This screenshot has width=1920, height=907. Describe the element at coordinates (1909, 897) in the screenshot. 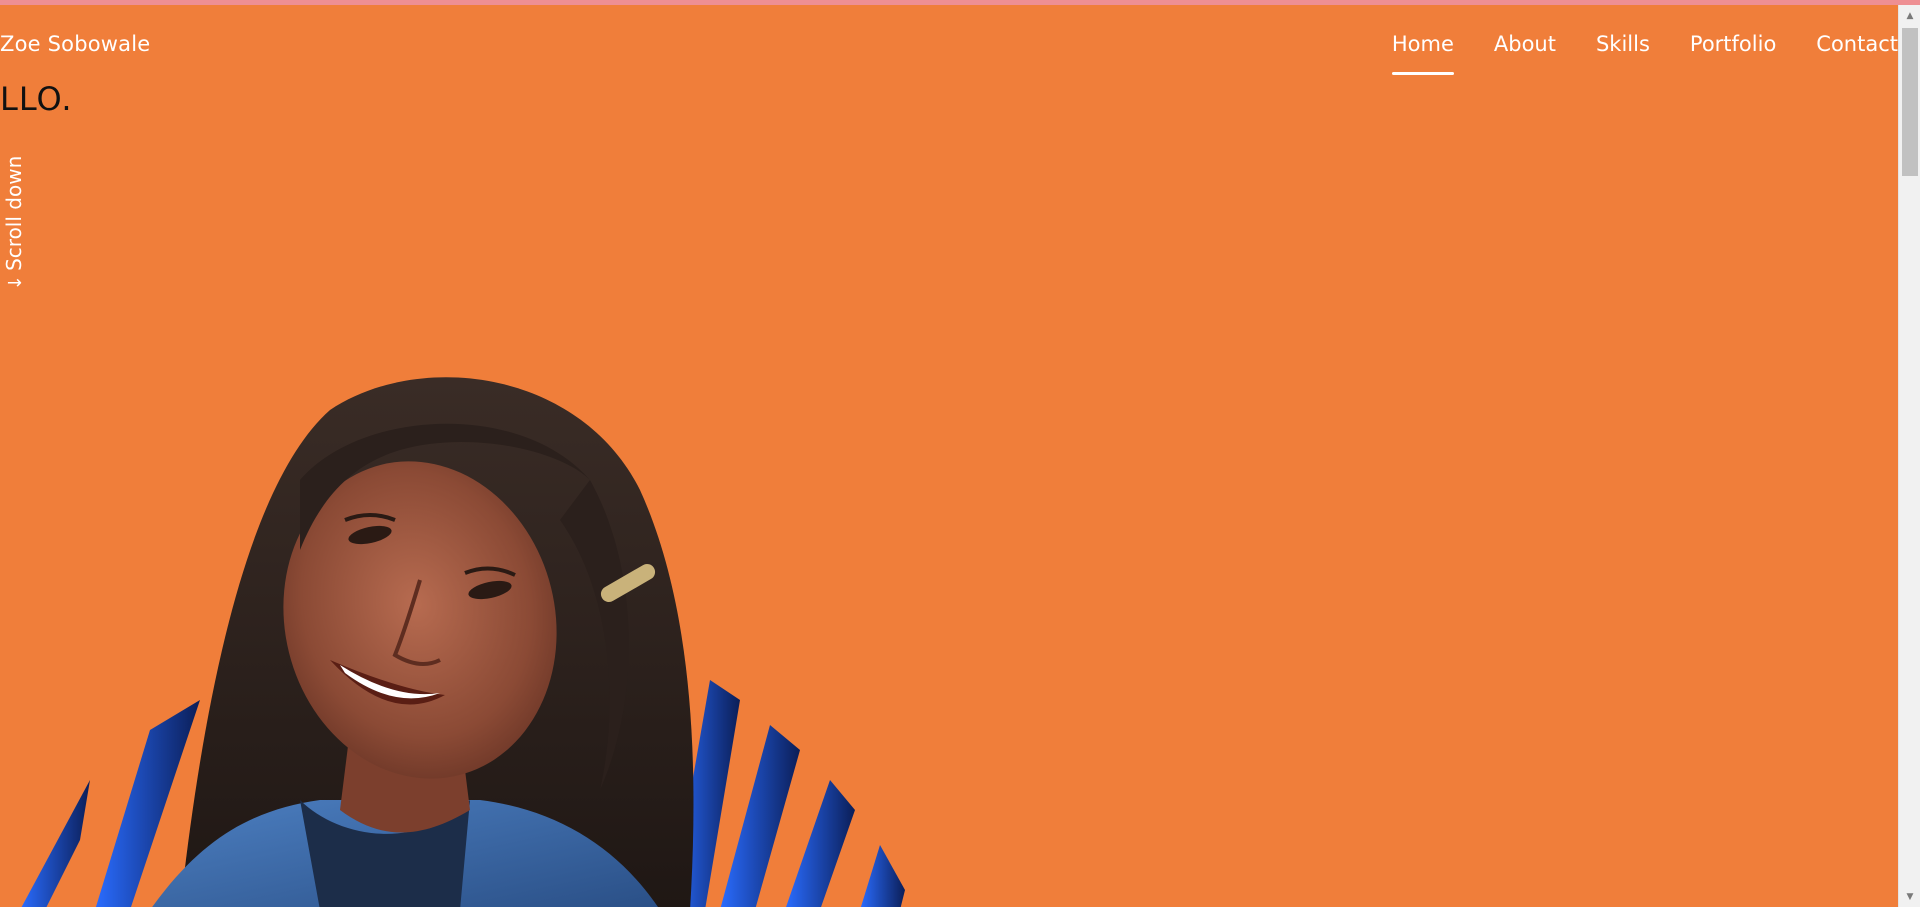

I see `scroll-down-icon: ▼` at that location.